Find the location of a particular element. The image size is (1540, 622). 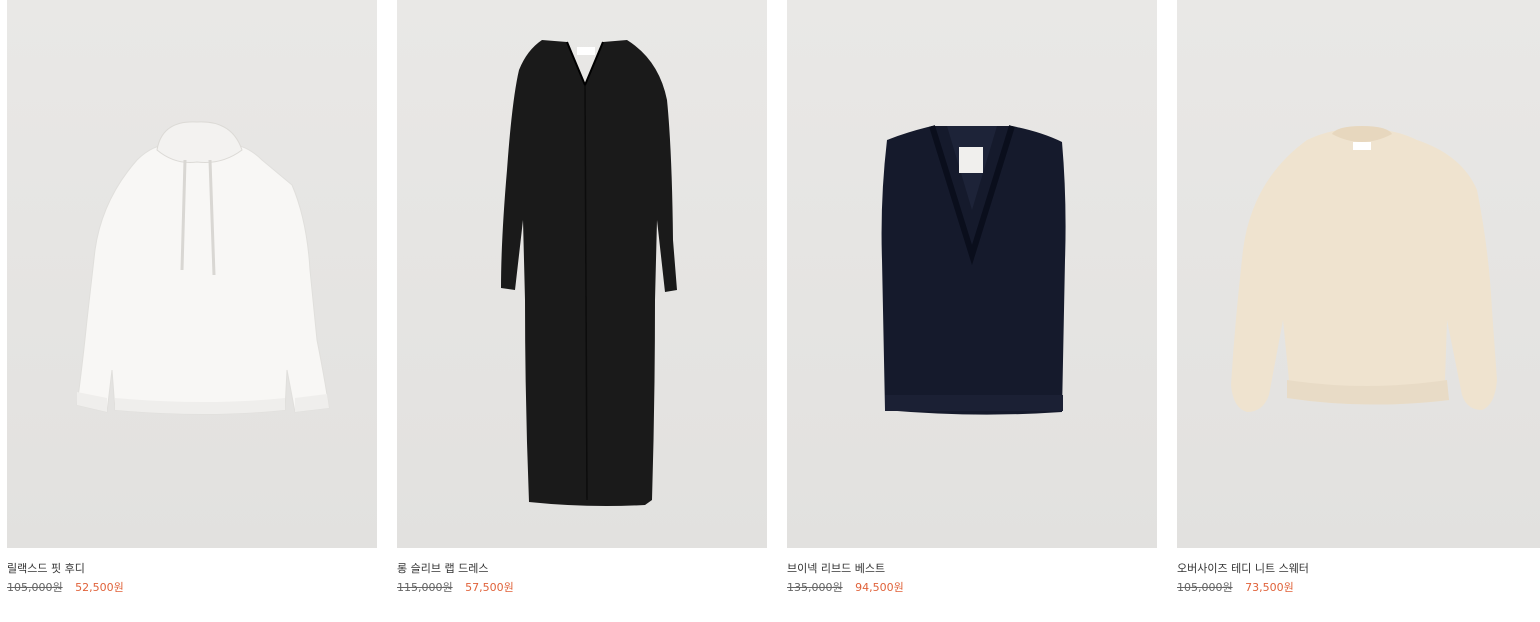

original-price: 115,000원 is located at coordinates (425, 587).